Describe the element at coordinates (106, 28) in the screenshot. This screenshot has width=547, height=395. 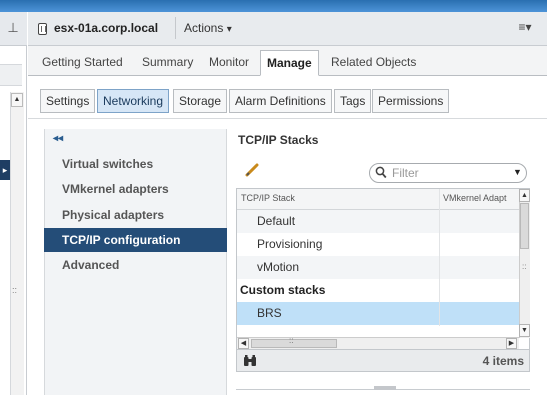
I see `host-name: esx-01a.corp.local` at that location.